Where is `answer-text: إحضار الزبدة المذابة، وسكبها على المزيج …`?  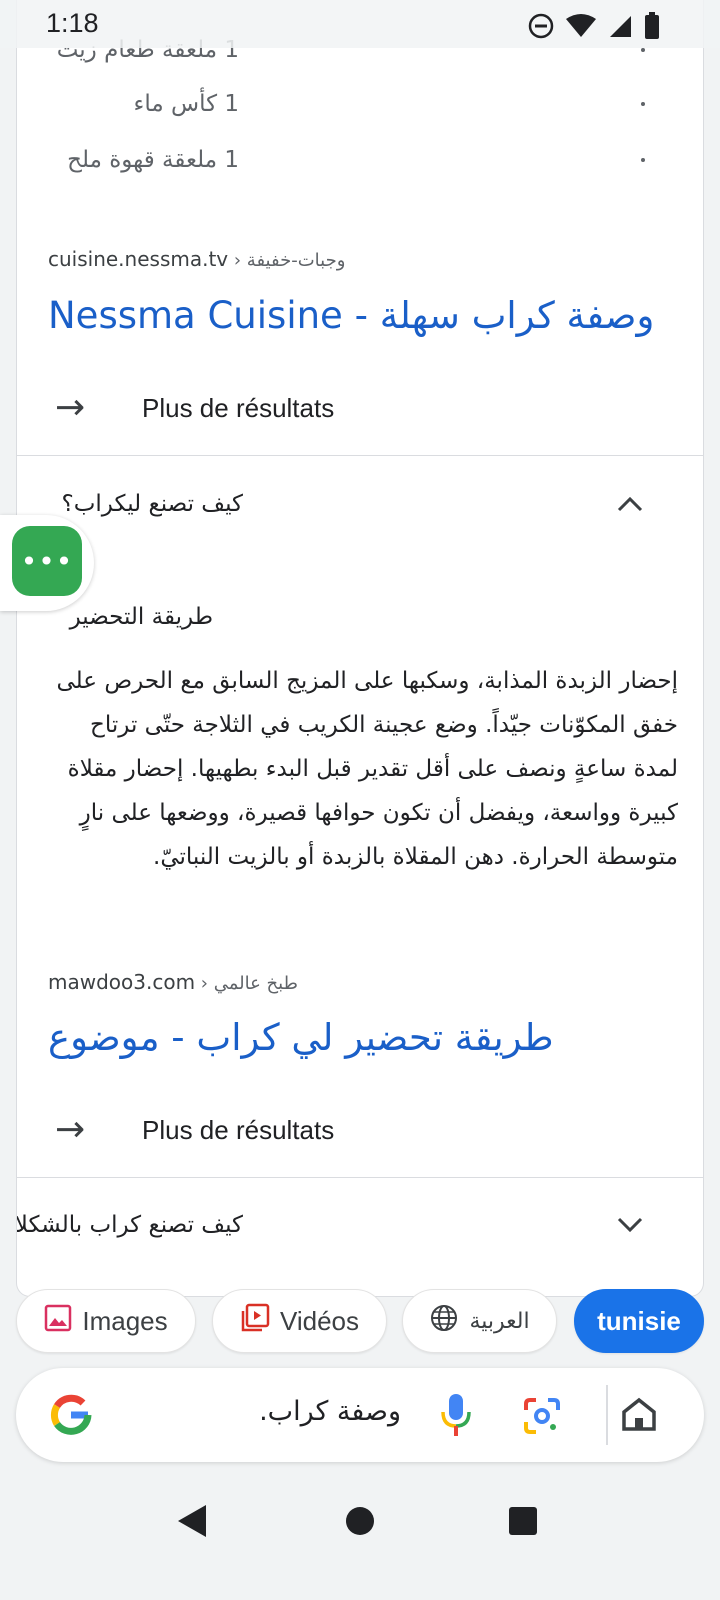
answer-text: إحضار الزبدة المذابة، وسكبها على المزيج … is located at coordinates (367, 769).